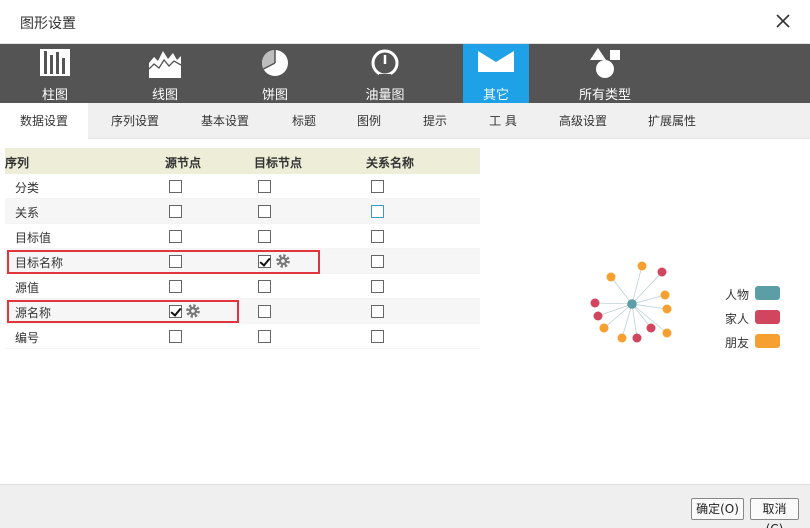  What do you see at coordinates (672, 121) in the screenshot?
I see `tab-extended-properties: 扩展属性` at bounding box center [672, 121].